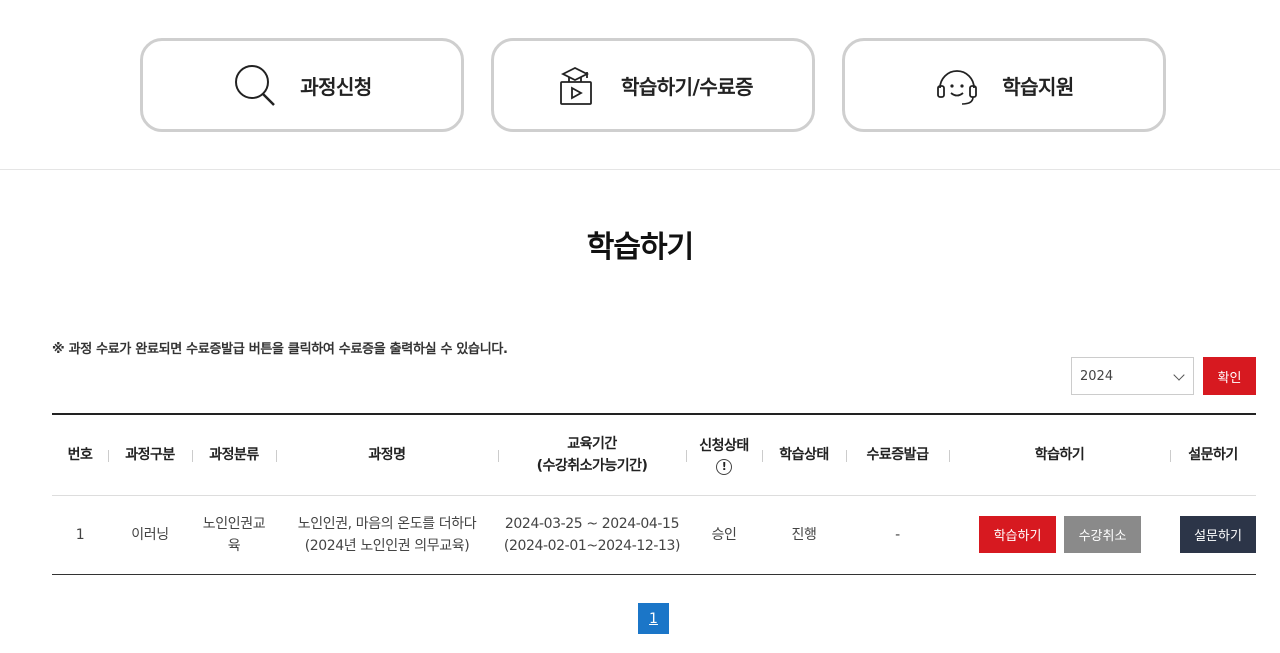  Describe the element at coordinates (387, 455) in the screenshot. I see `header-course-name: 과정명` at that location.